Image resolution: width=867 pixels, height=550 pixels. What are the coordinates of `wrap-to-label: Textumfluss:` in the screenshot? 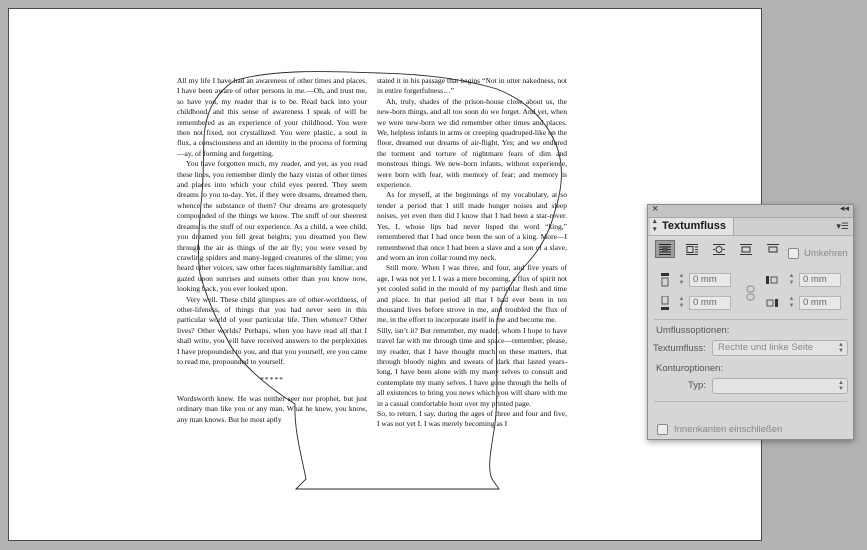 It's located at (679, 348).